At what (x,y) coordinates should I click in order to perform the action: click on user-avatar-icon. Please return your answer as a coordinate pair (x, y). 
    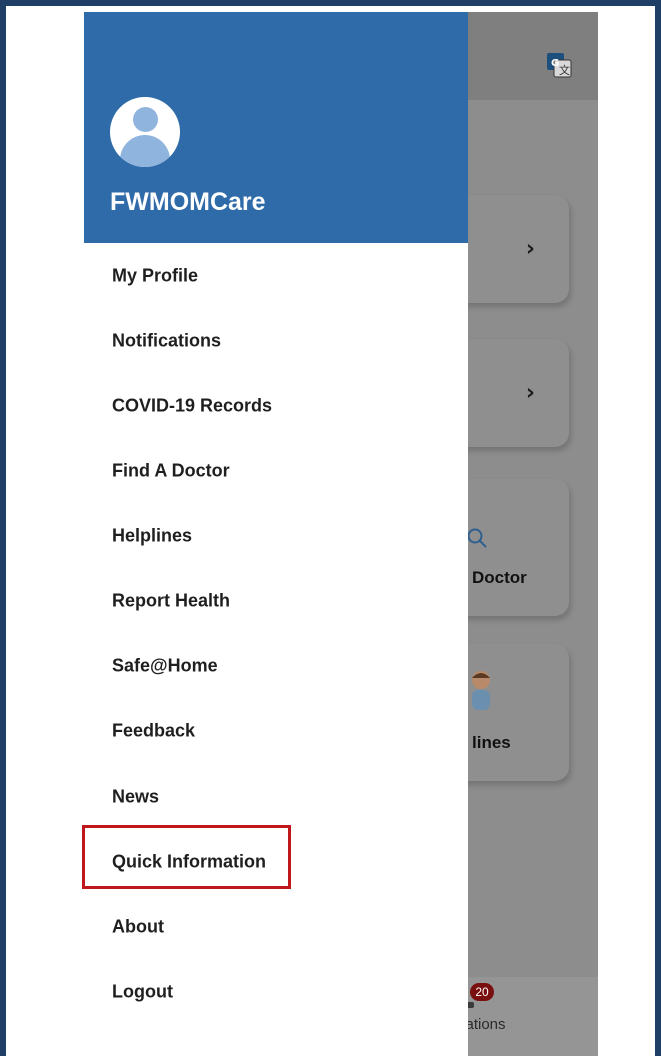
    Looking at the image, I should click on (145, 132).